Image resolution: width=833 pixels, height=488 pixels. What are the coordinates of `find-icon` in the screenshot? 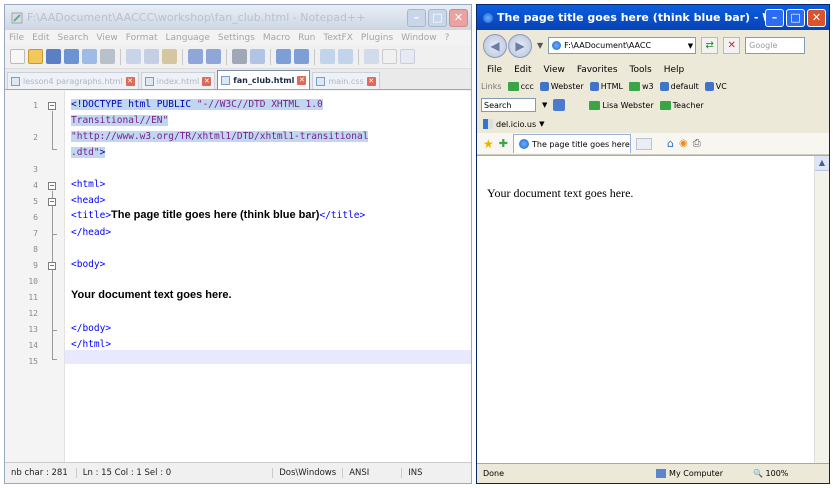 It's located at (239, 56).